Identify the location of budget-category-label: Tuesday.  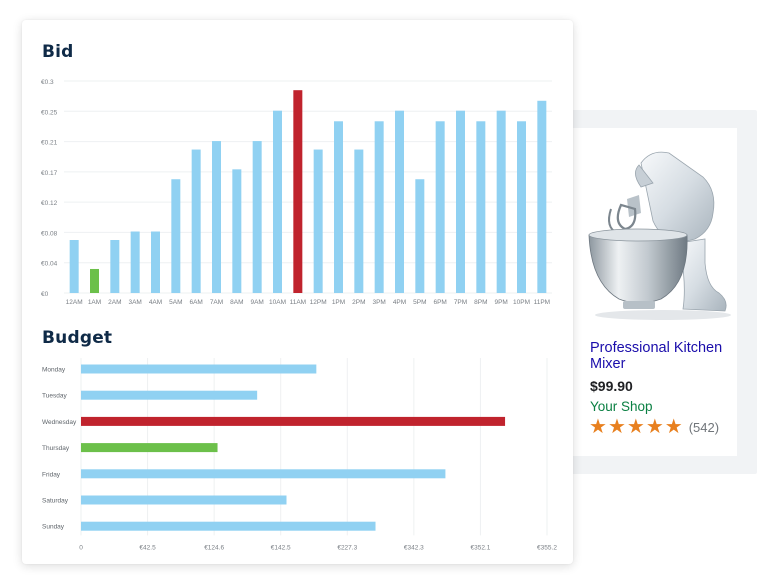
(54, 396).